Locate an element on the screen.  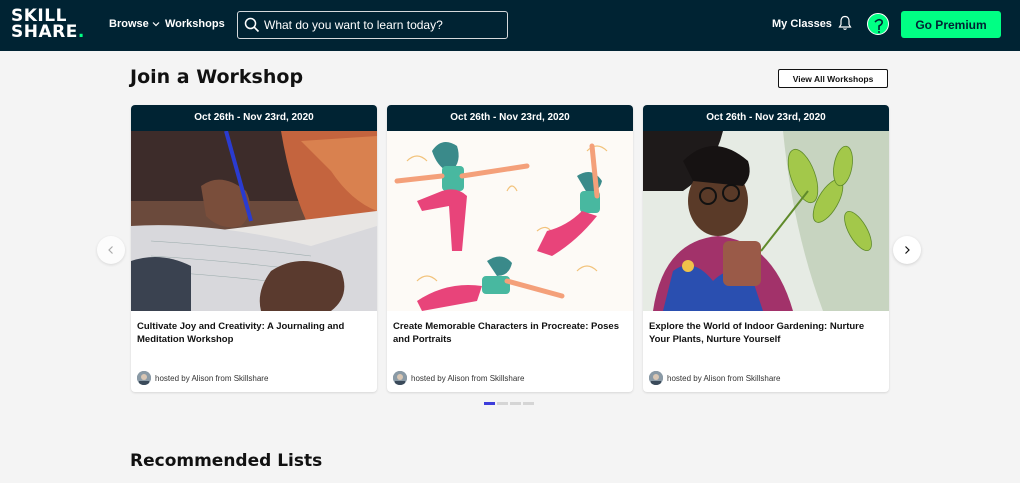
logo-line-2: SHARE is located at coordinates (44, 32).